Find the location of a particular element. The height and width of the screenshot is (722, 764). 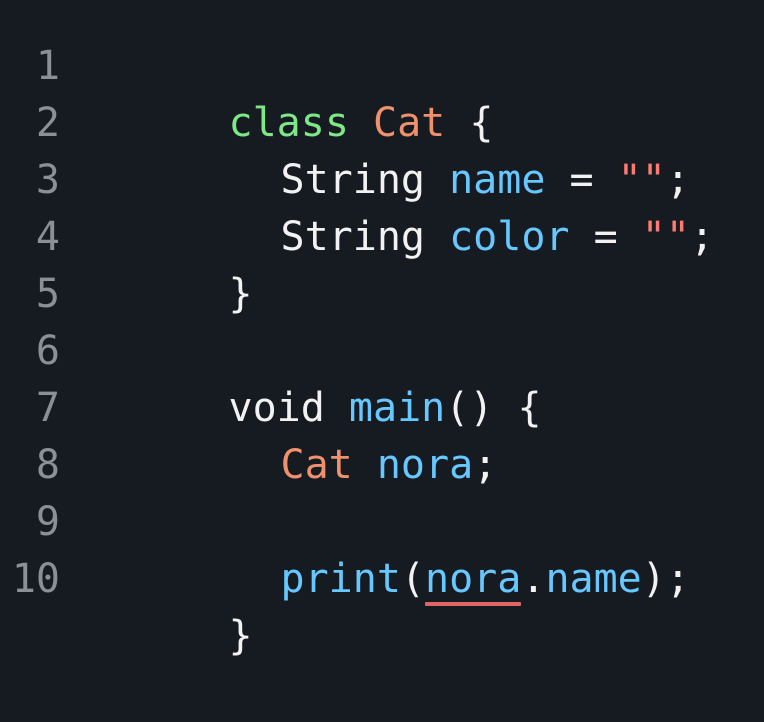

code-line: 3 String color = ""; is located at coordinates (382, 206).